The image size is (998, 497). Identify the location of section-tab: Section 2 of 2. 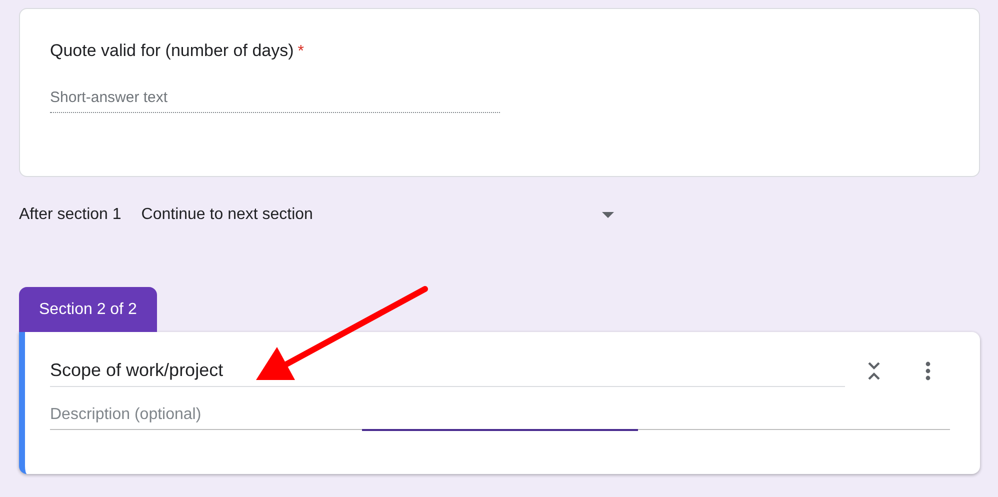
(88, 309).